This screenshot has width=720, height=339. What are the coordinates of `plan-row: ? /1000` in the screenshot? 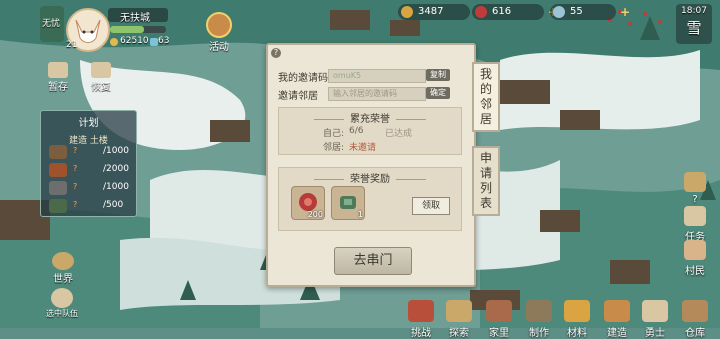 It's located at (89, 152).